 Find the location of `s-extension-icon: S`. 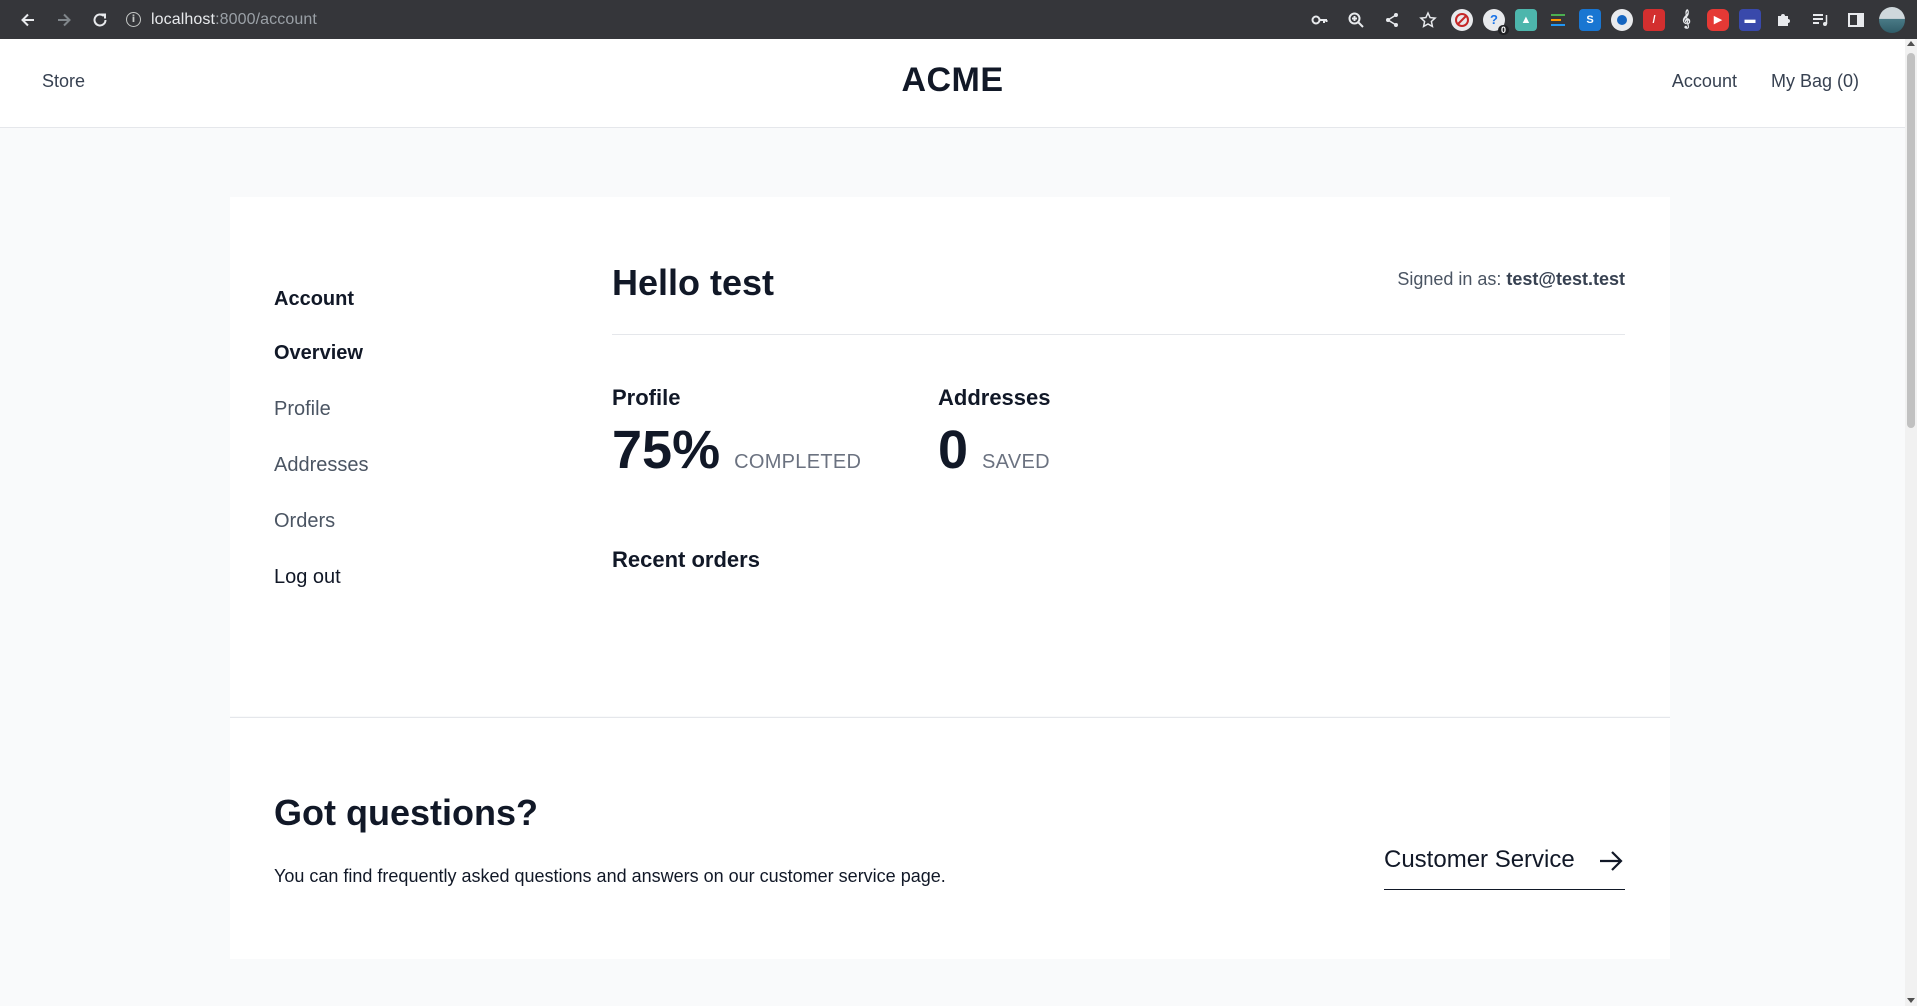

s-extension-icon: S is located at coordinates (1590, 19).